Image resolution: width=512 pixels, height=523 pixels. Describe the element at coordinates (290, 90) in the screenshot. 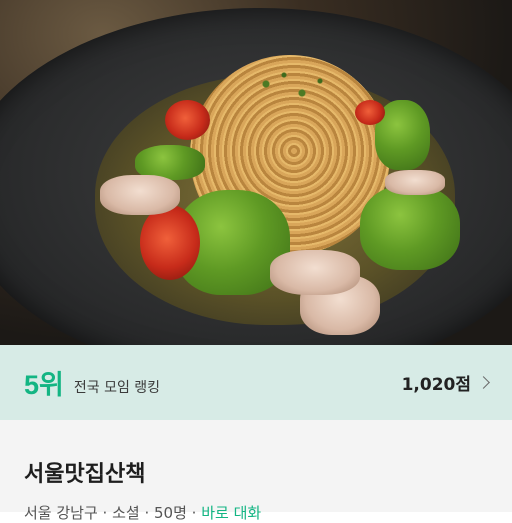

I see `parsley-garnish` at that location.